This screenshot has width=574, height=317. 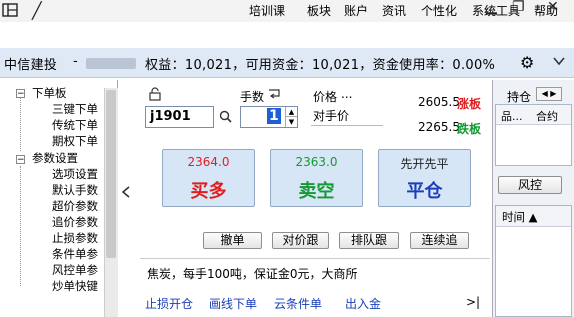 What do you see at coordinates (111, 174) in the screenshot?
I see `tree-scrollbar-thumb` at bounding box center [111, 174].